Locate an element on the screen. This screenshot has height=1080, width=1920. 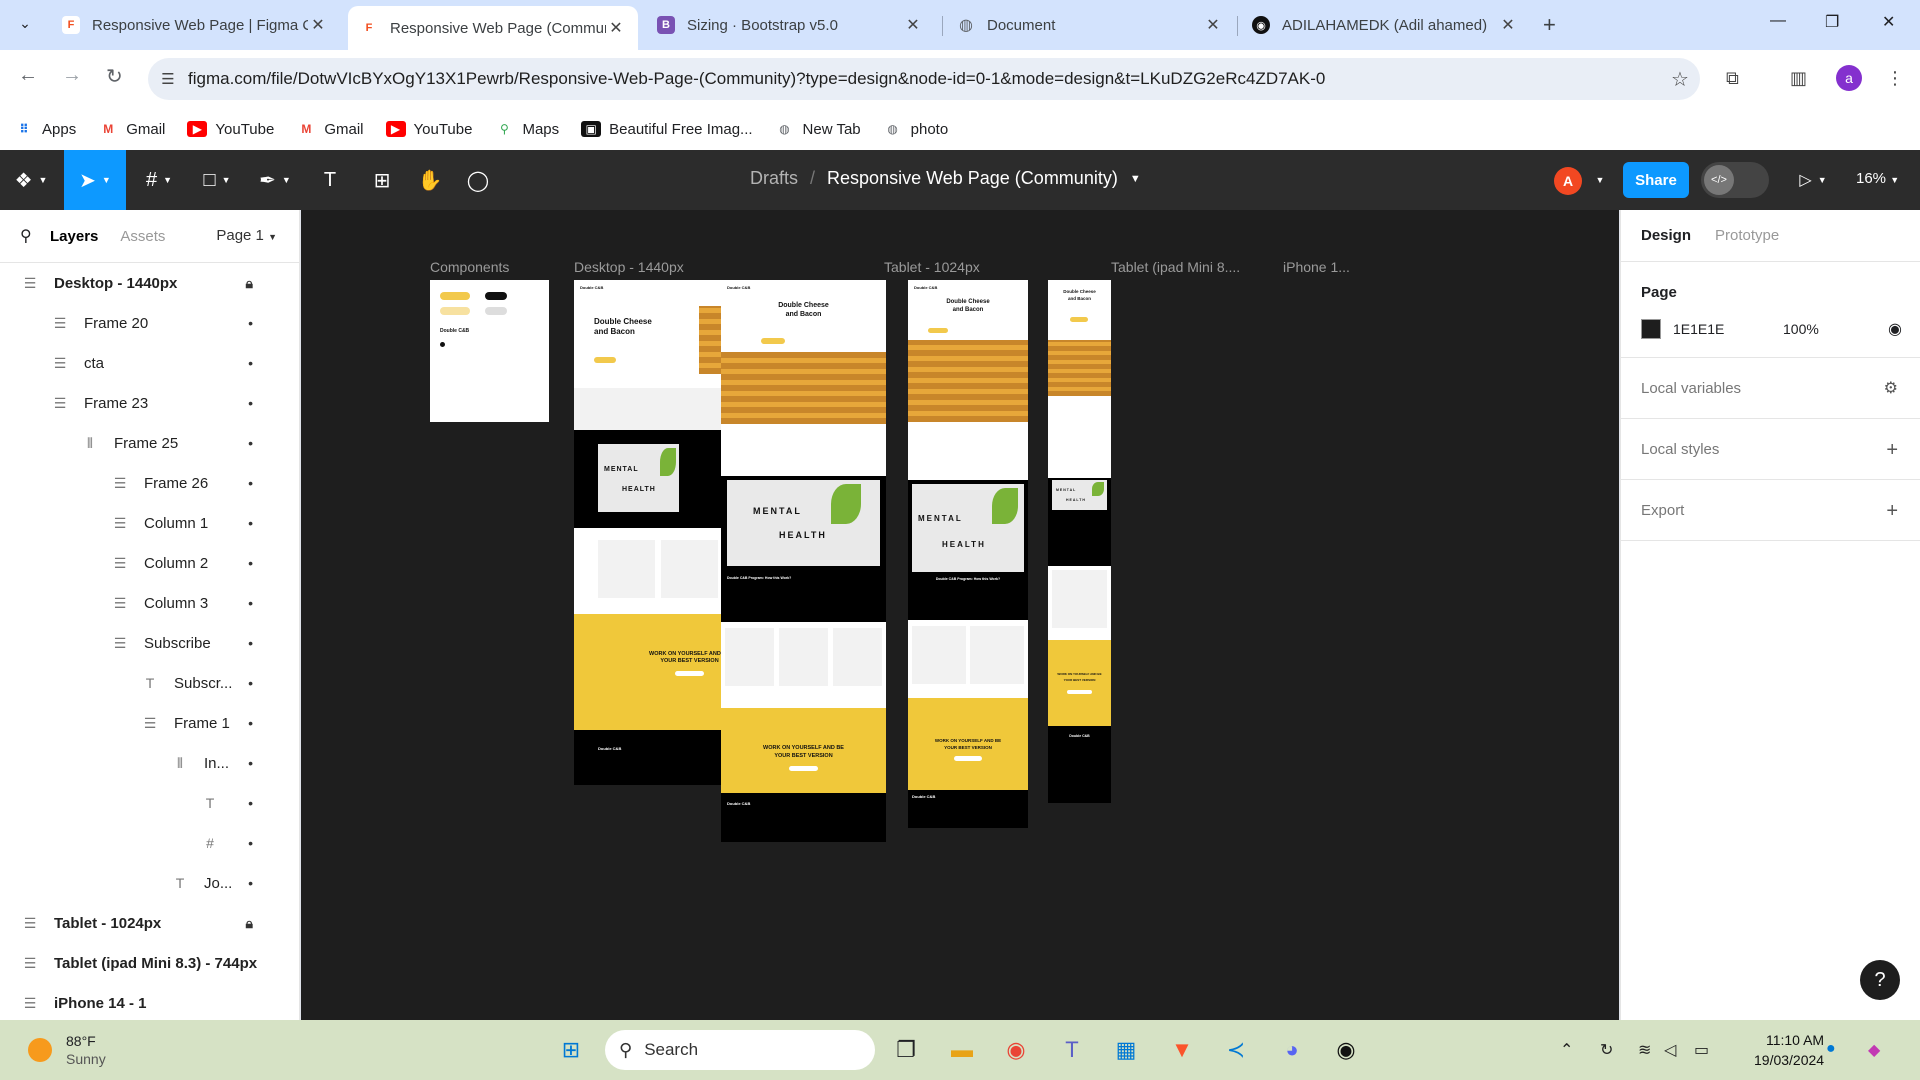
layer-row: T Subscr... • is located at coordinates (149, 683).